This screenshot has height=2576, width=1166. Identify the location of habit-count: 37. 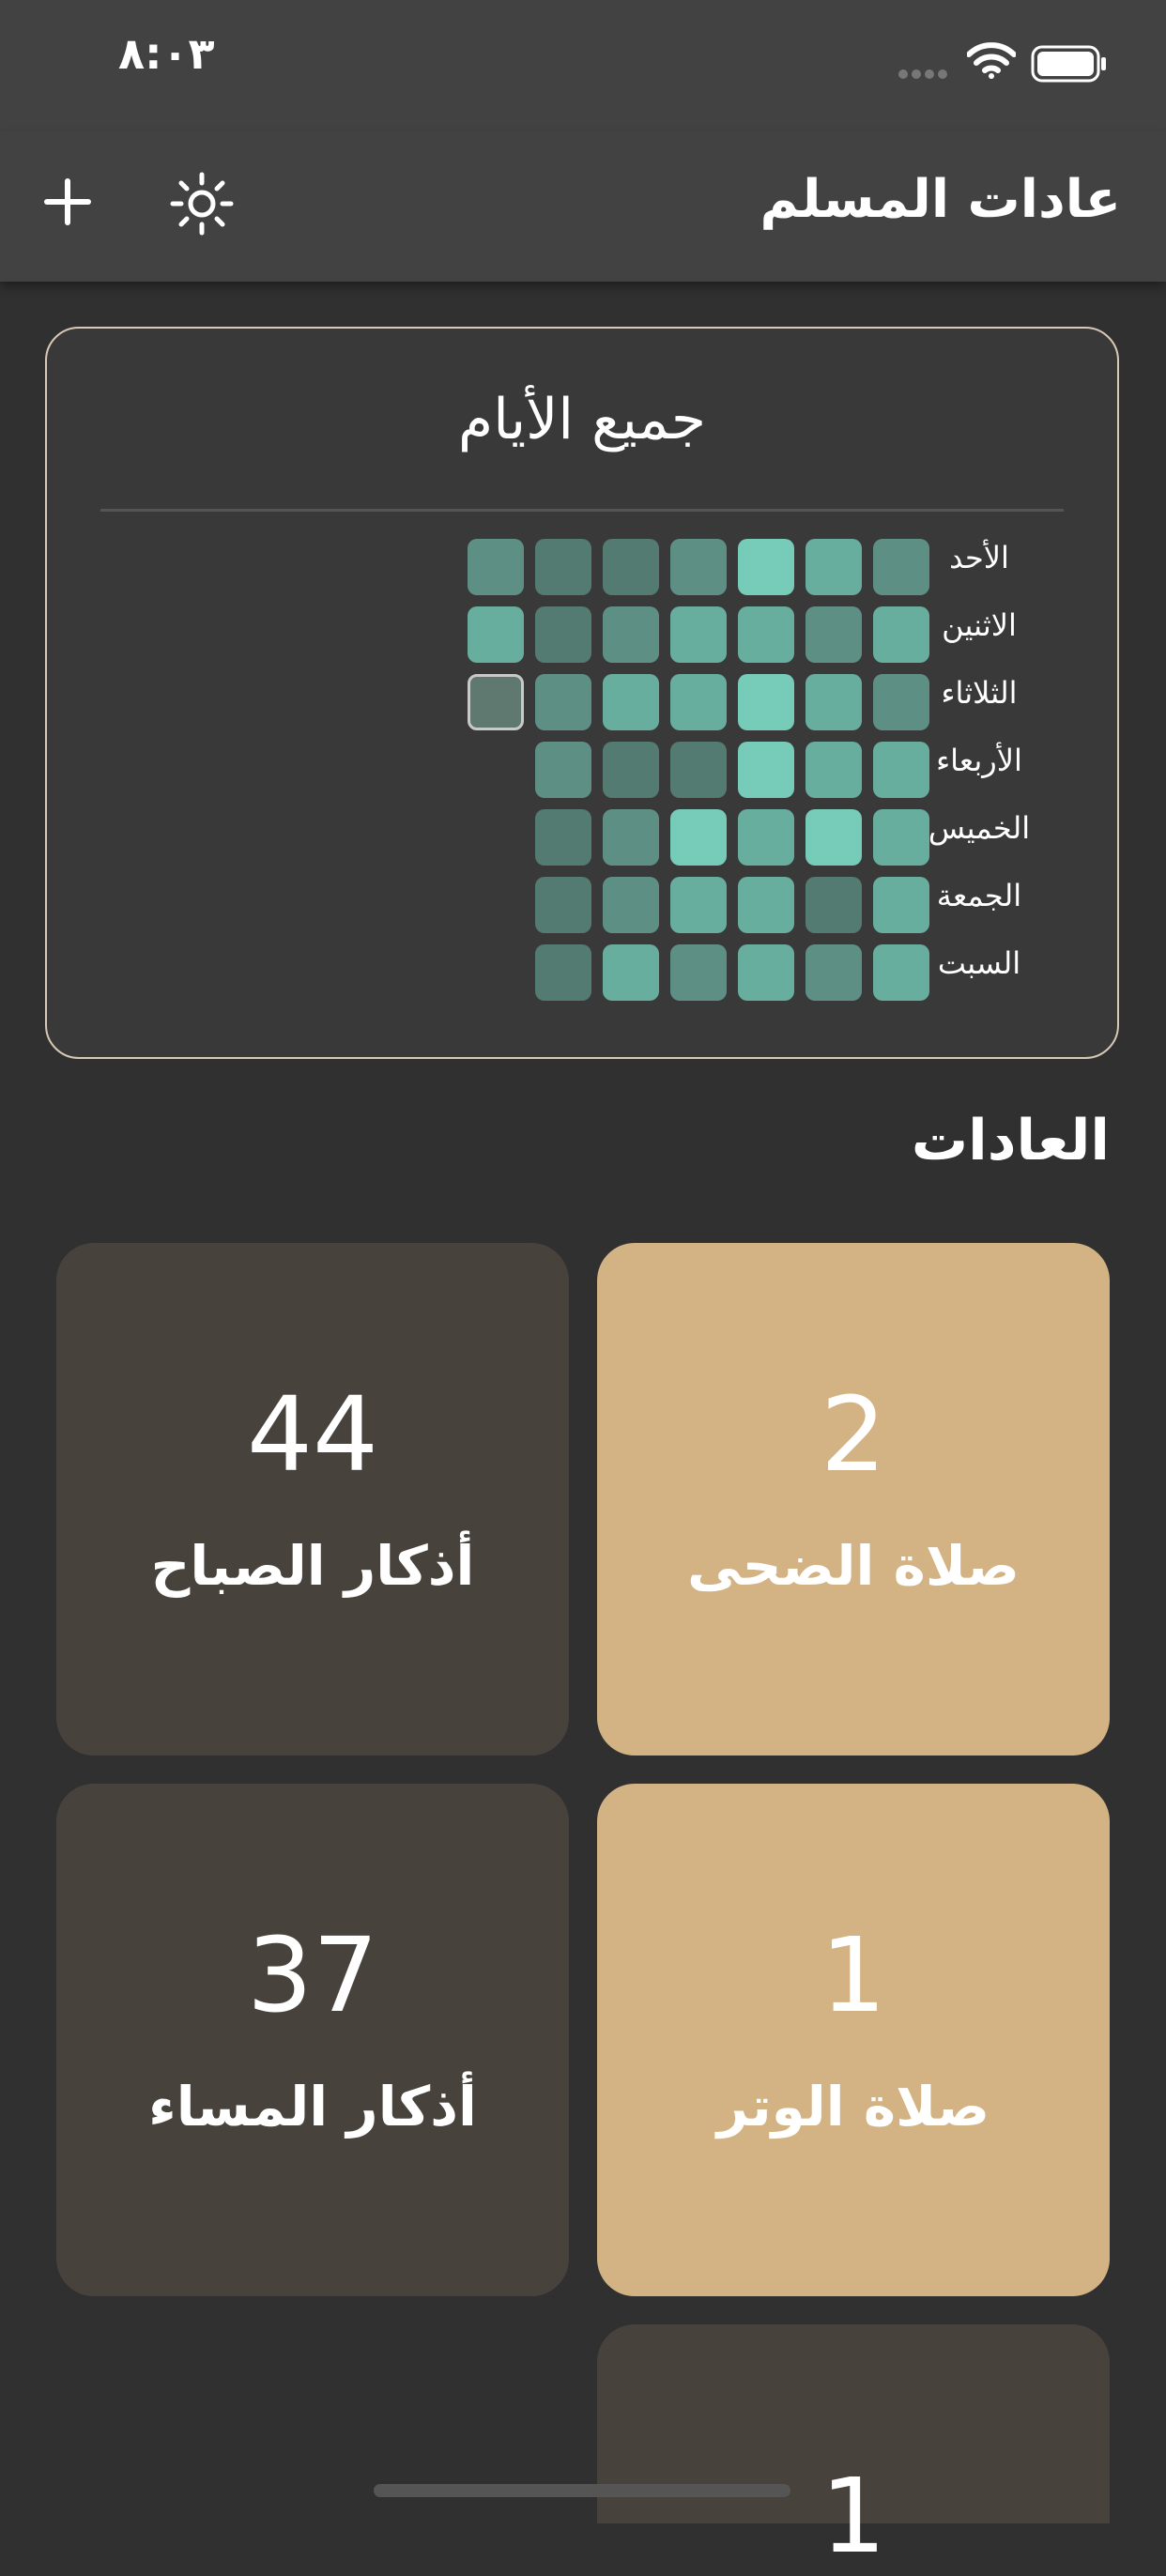
(312, 1975).